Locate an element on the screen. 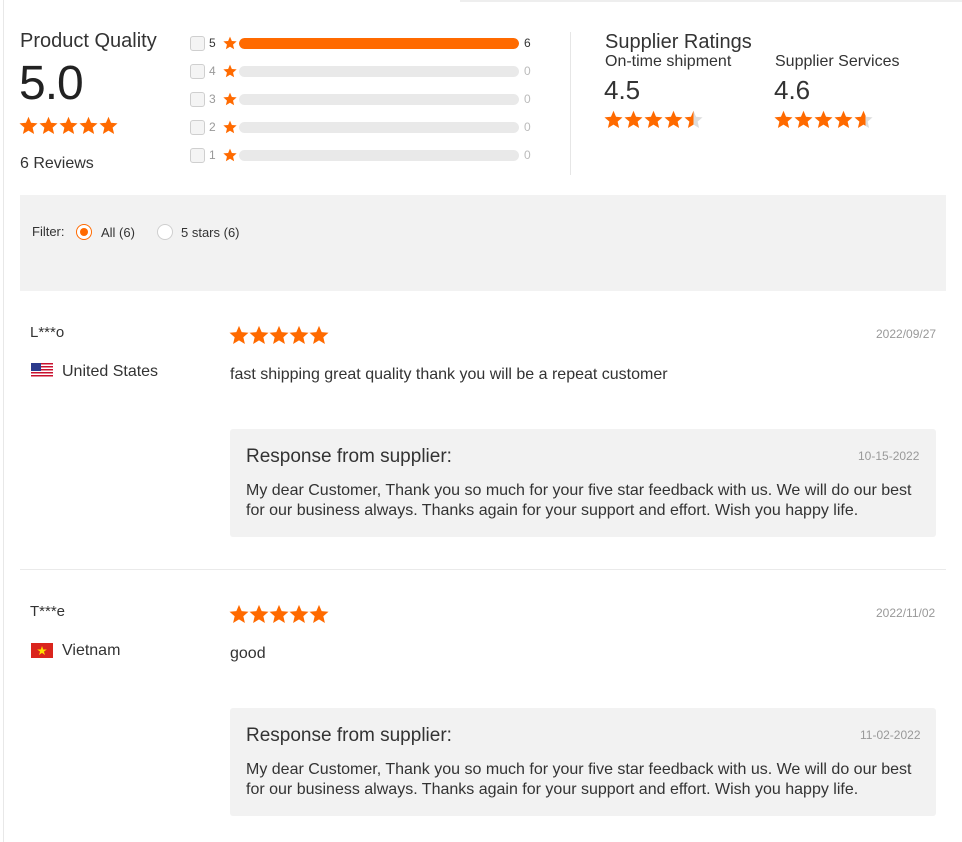 The height and width of the screenshot is (842, 962). tab-underline is located at coordinates (711, 1).